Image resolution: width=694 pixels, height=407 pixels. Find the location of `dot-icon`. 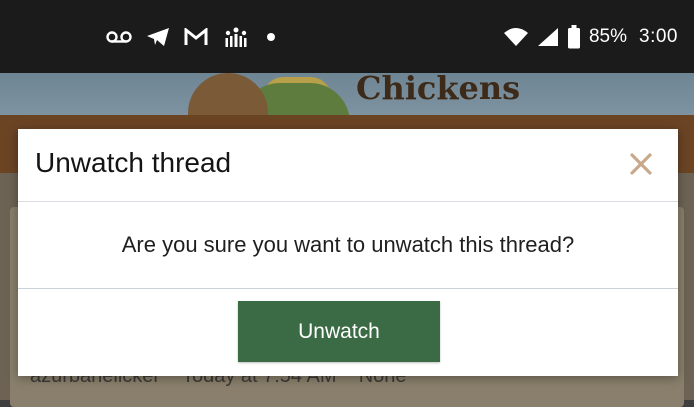

dot-icon is located at coordinates (271, 37).